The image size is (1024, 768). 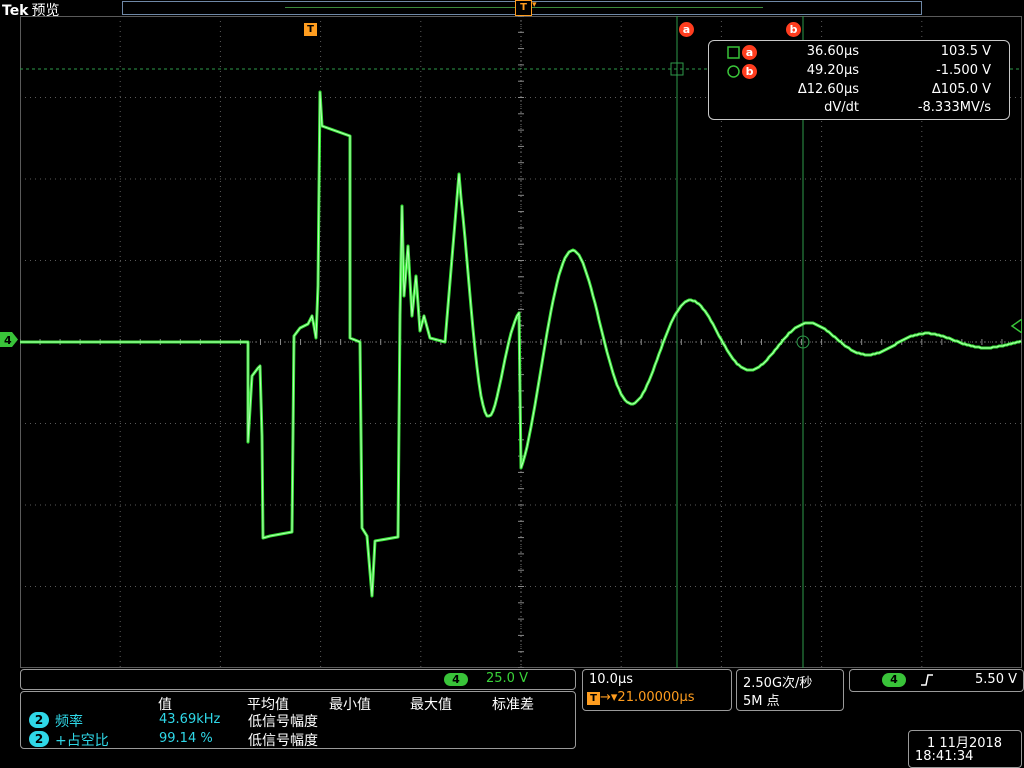 I want to click on stats-measure-value: 43.69kHz, so click(x=190, y=719).